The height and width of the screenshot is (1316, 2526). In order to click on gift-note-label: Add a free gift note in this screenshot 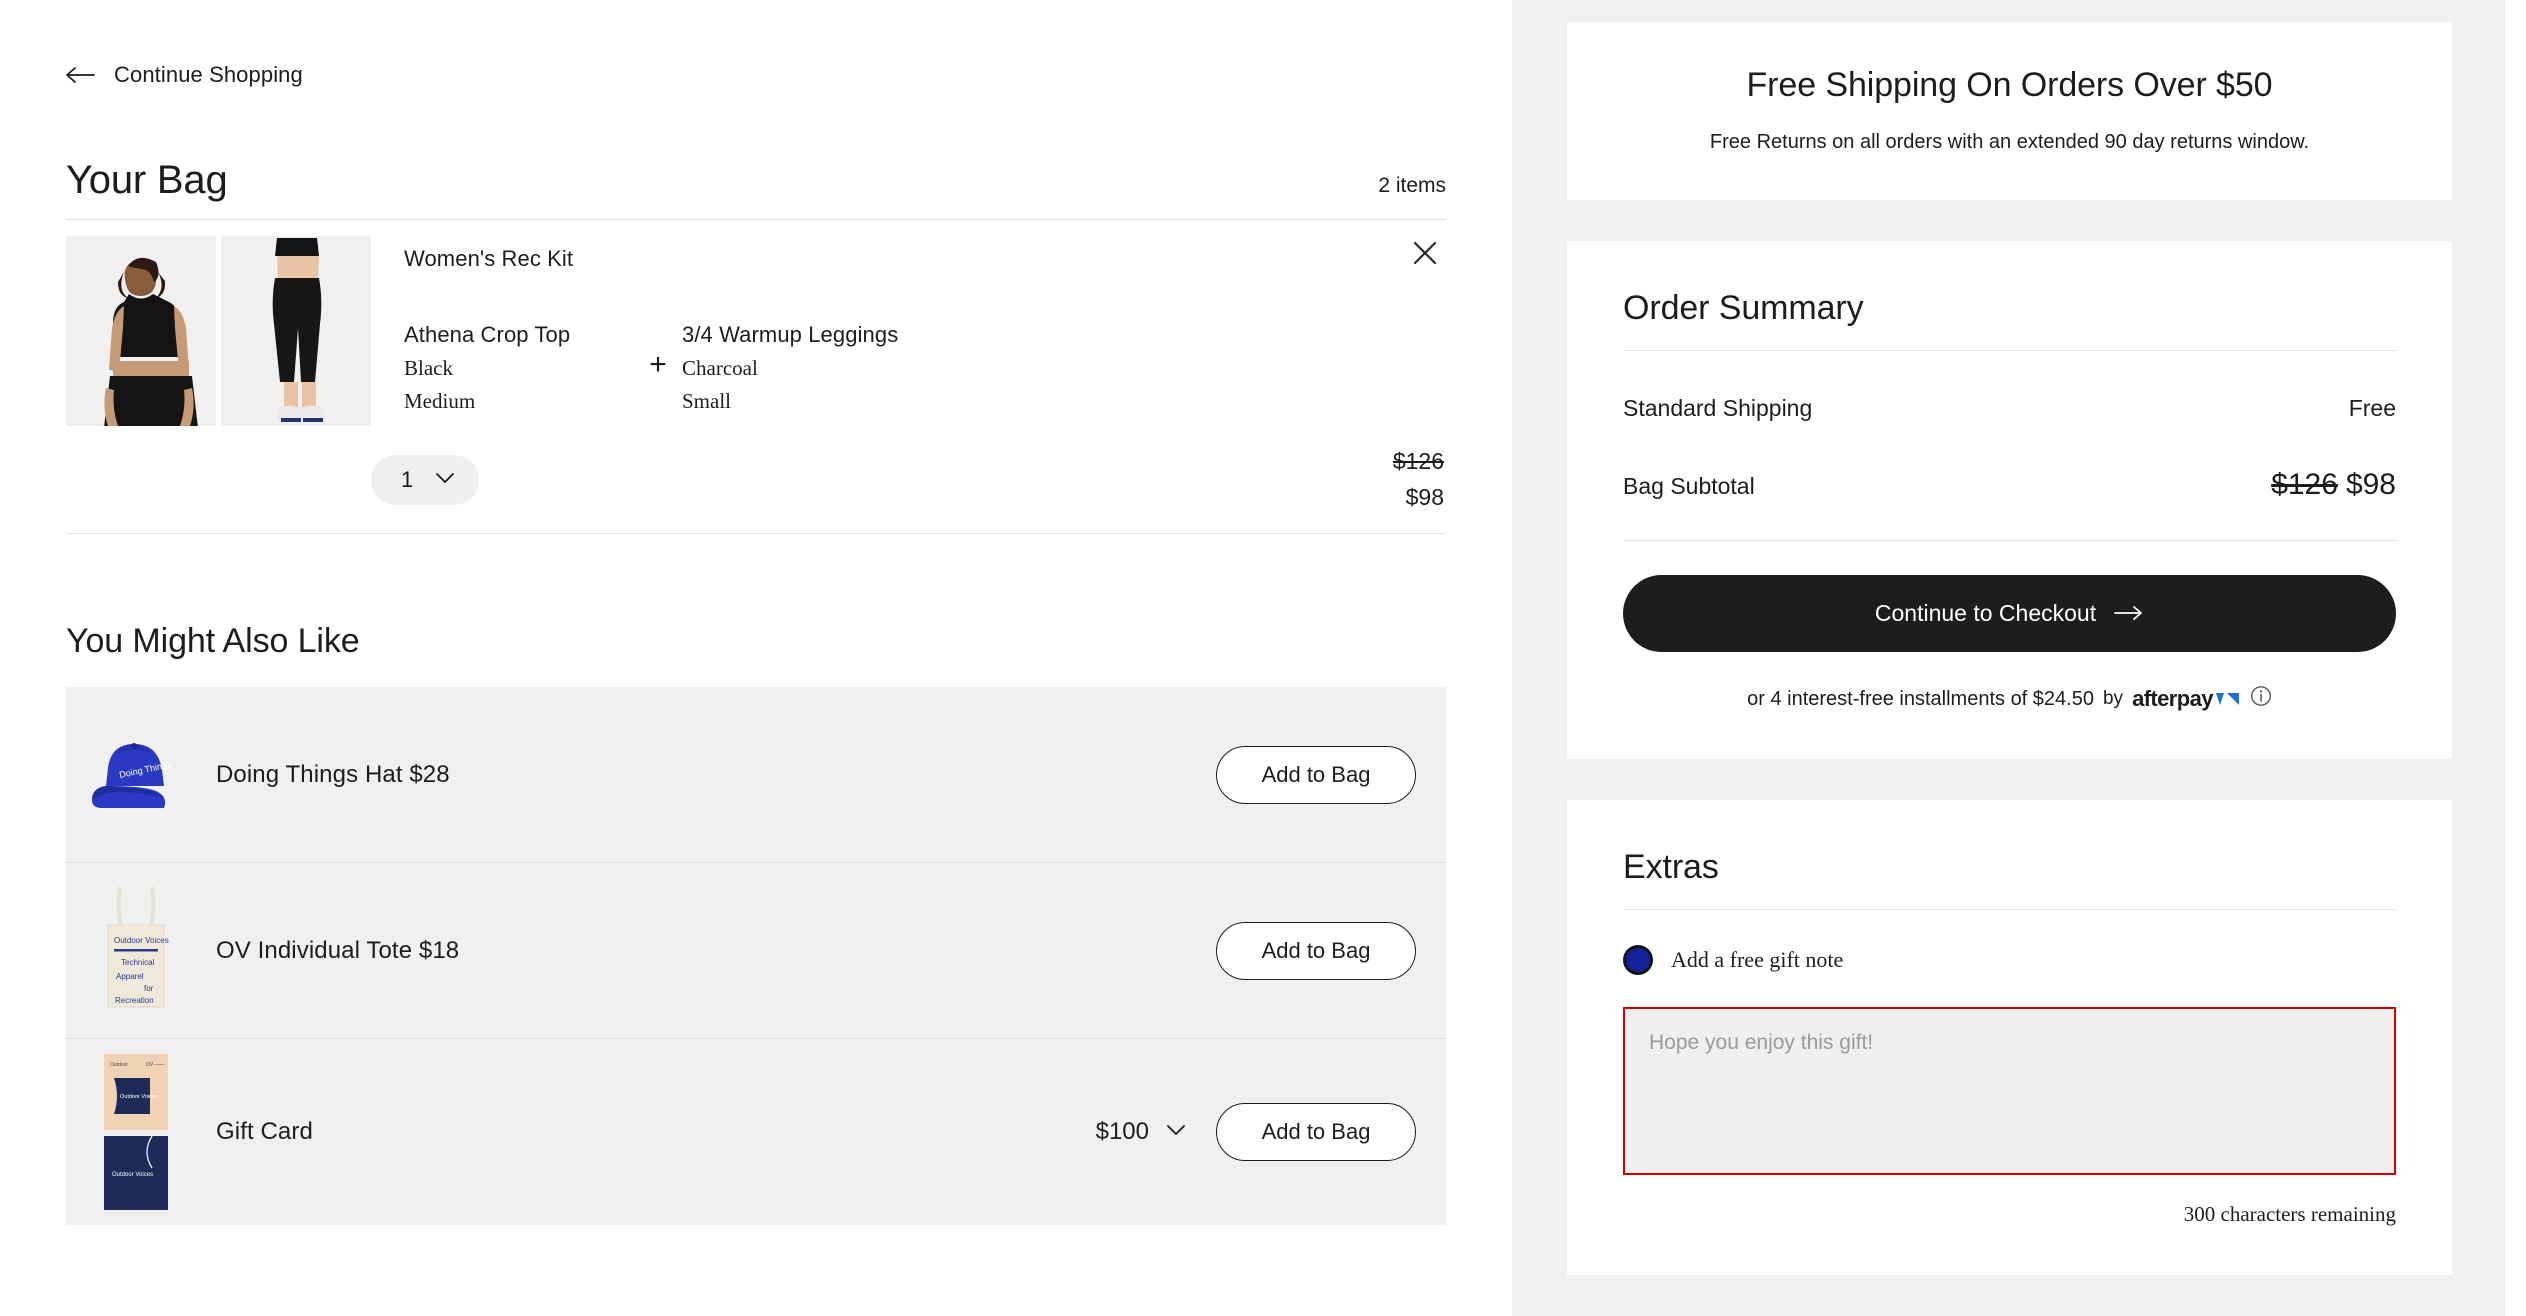, I will do `click(1757, 960)`.